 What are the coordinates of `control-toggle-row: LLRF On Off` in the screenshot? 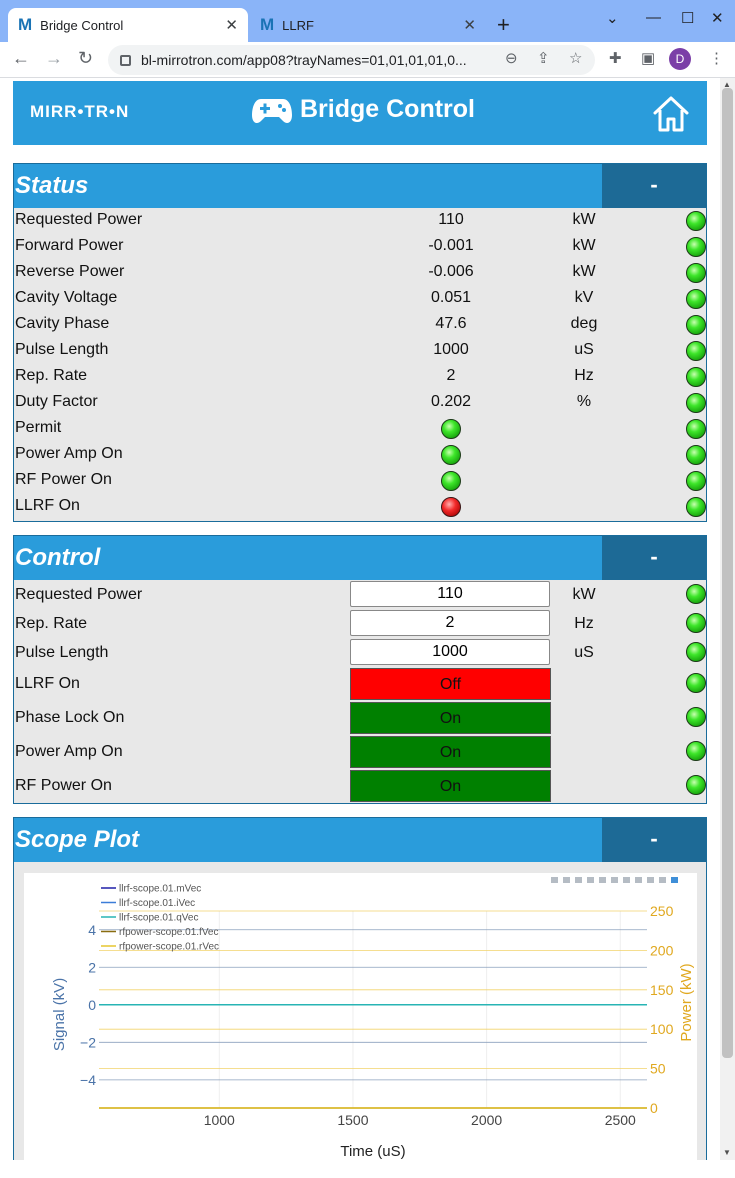 It's located at (360, 684).